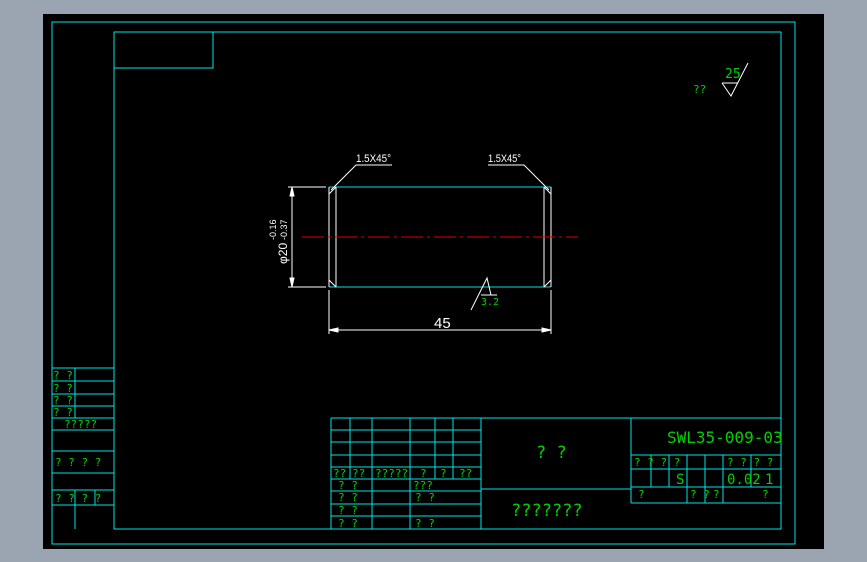  What do you see at coordinates (769, 480) in the screenshot?
I see `scale-value: 1` at bounding box center [769, 480].